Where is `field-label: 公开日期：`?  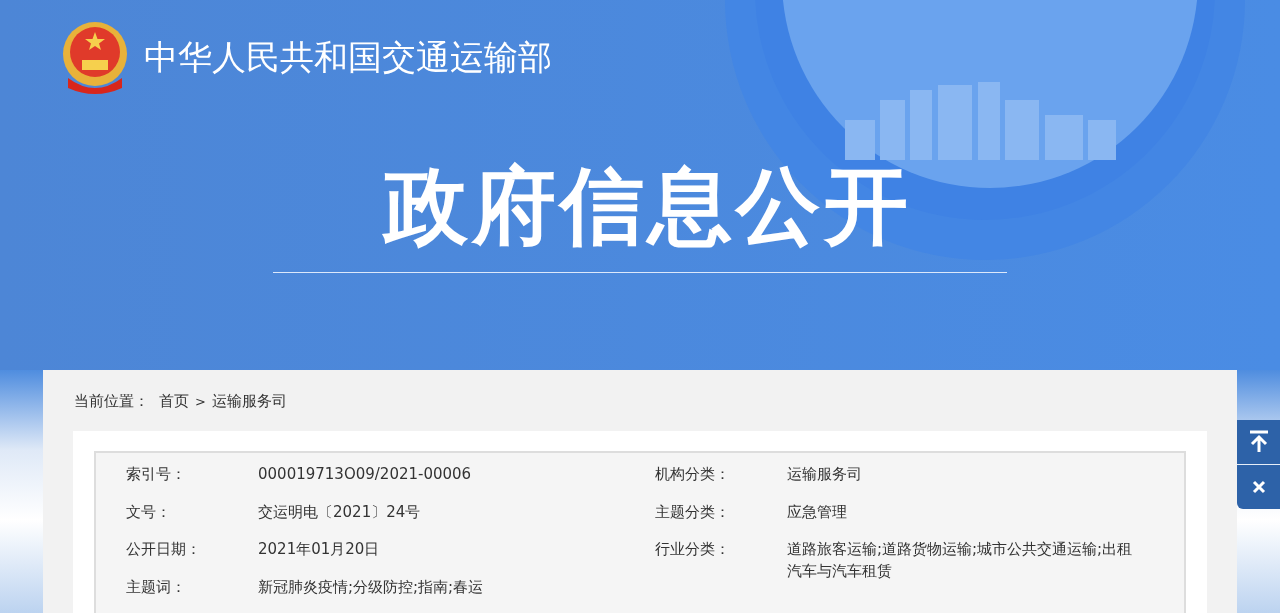
field-label: 公开日期： is located at coordinates (164, 549).